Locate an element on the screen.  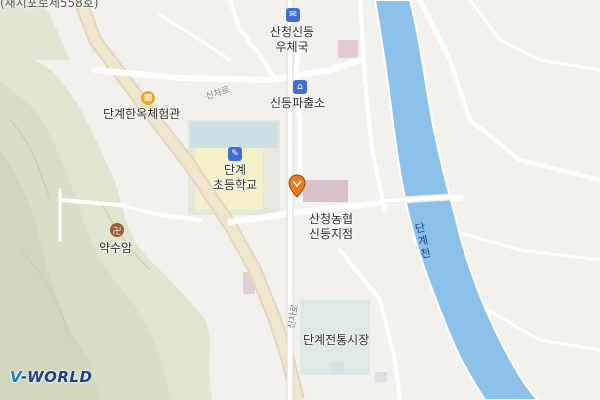
location-marker-icon is located at coordinates (297, 186).